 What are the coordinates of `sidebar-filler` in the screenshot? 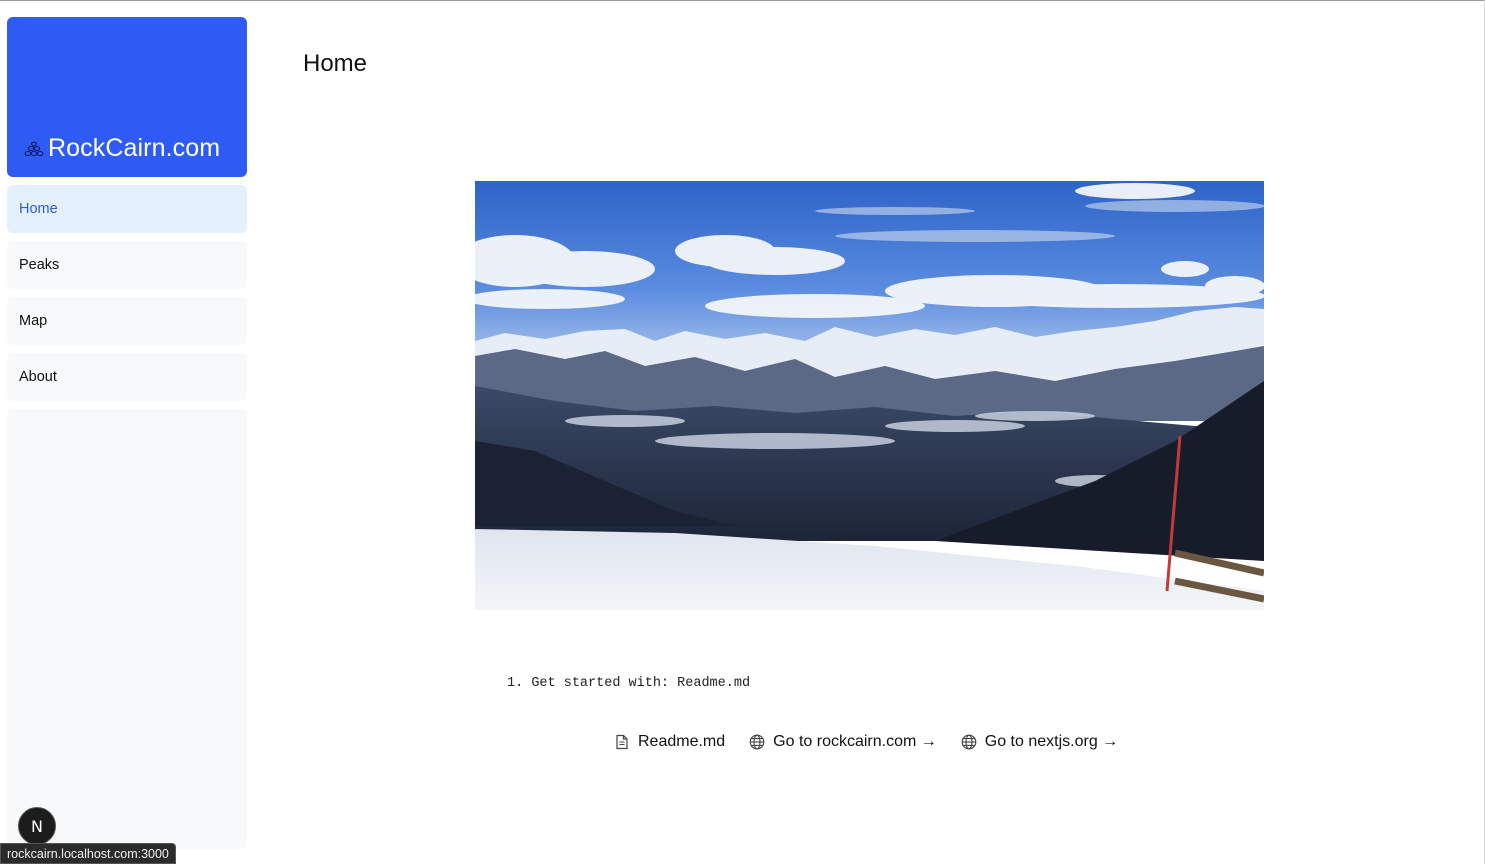 It's located at (127, 629).